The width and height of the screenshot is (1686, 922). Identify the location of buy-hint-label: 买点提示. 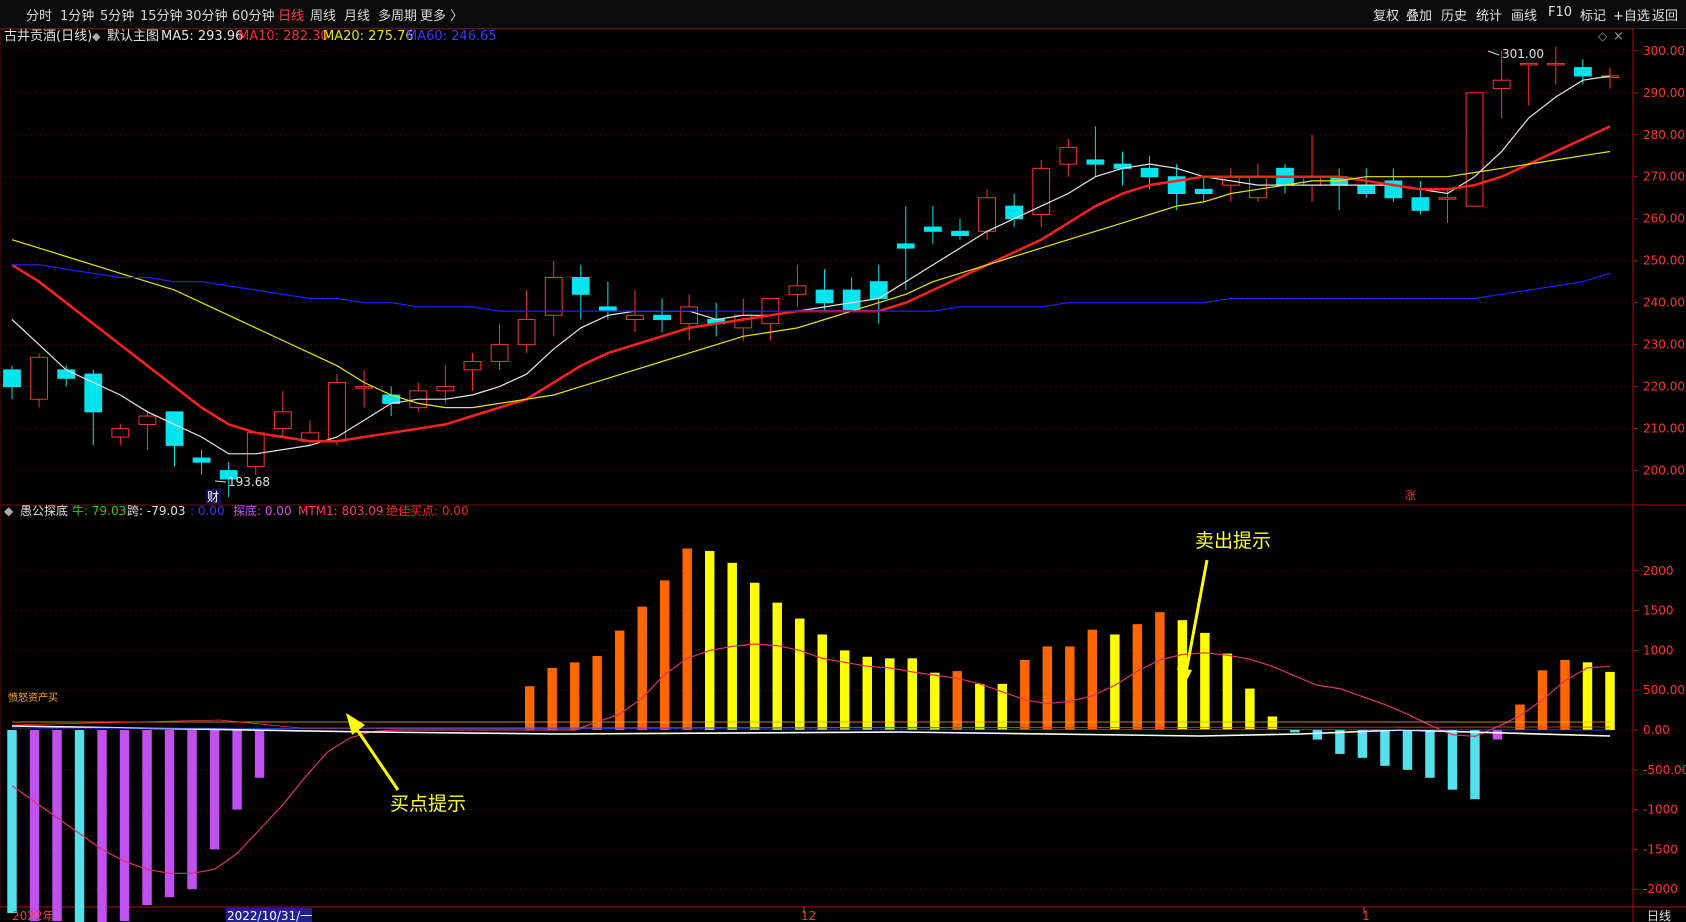
(428, 804).